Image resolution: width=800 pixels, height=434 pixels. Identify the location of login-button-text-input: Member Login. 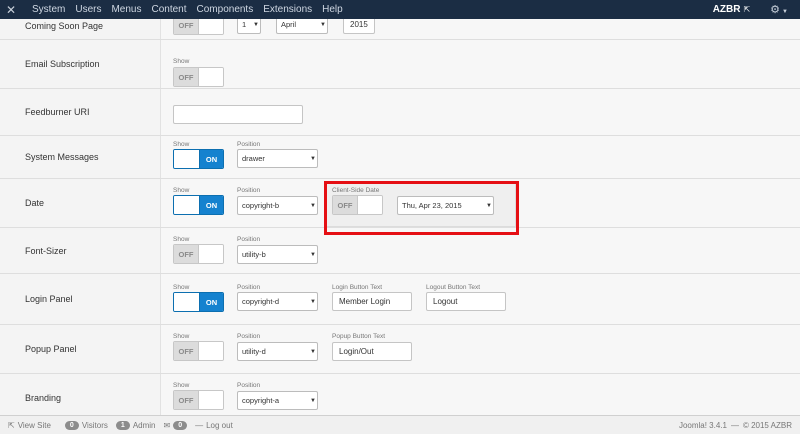
(372, 301).